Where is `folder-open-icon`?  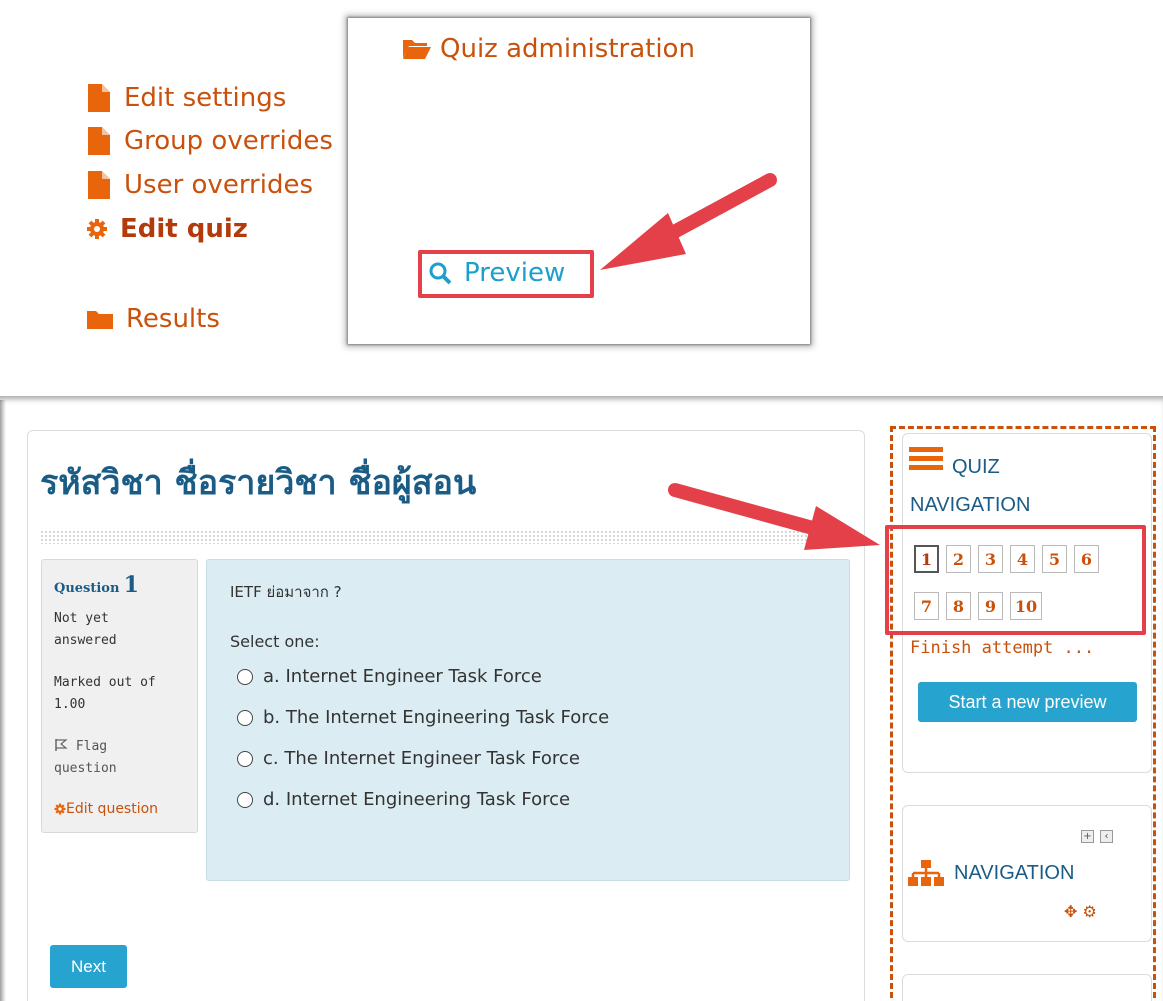
folder-open-icon is located at coordinates (417, 49).